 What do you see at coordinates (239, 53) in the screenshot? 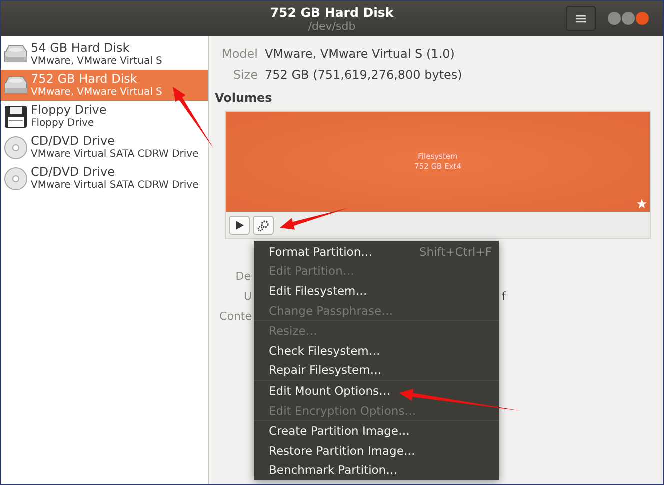
I see `field-label: Model` at bounding box center [239, 53].